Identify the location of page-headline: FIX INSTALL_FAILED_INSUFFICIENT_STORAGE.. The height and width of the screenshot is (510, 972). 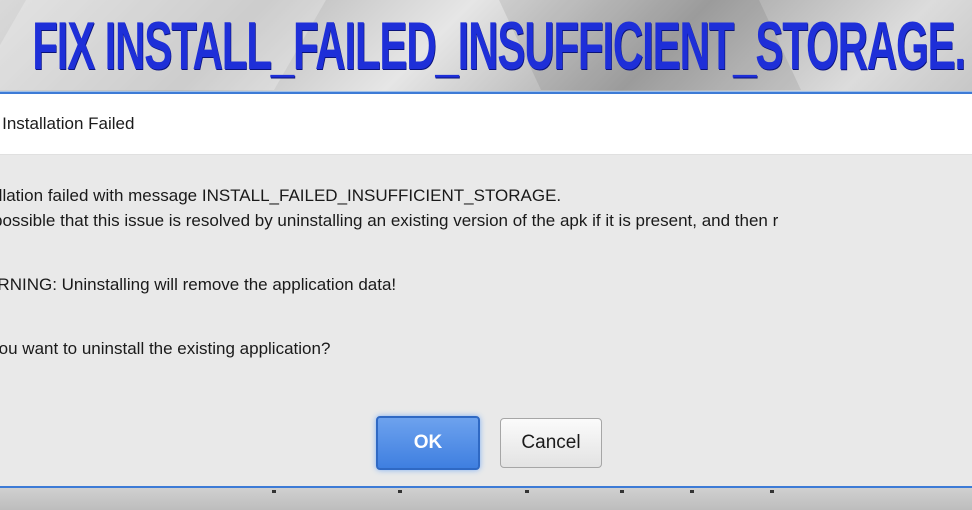
(499, 46).